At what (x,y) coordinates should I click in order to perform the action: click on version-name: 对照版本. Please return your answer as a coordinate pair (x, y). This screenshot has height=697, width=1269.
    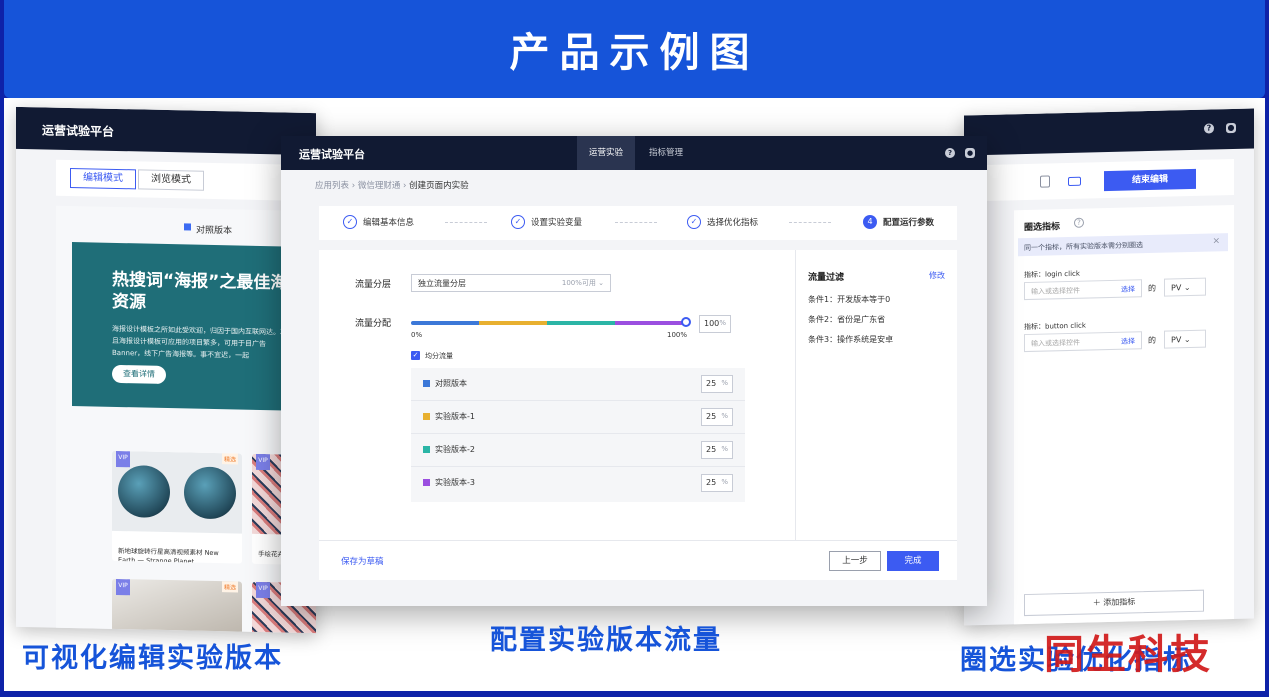
    Looking at the image, I should click on (451, 383).